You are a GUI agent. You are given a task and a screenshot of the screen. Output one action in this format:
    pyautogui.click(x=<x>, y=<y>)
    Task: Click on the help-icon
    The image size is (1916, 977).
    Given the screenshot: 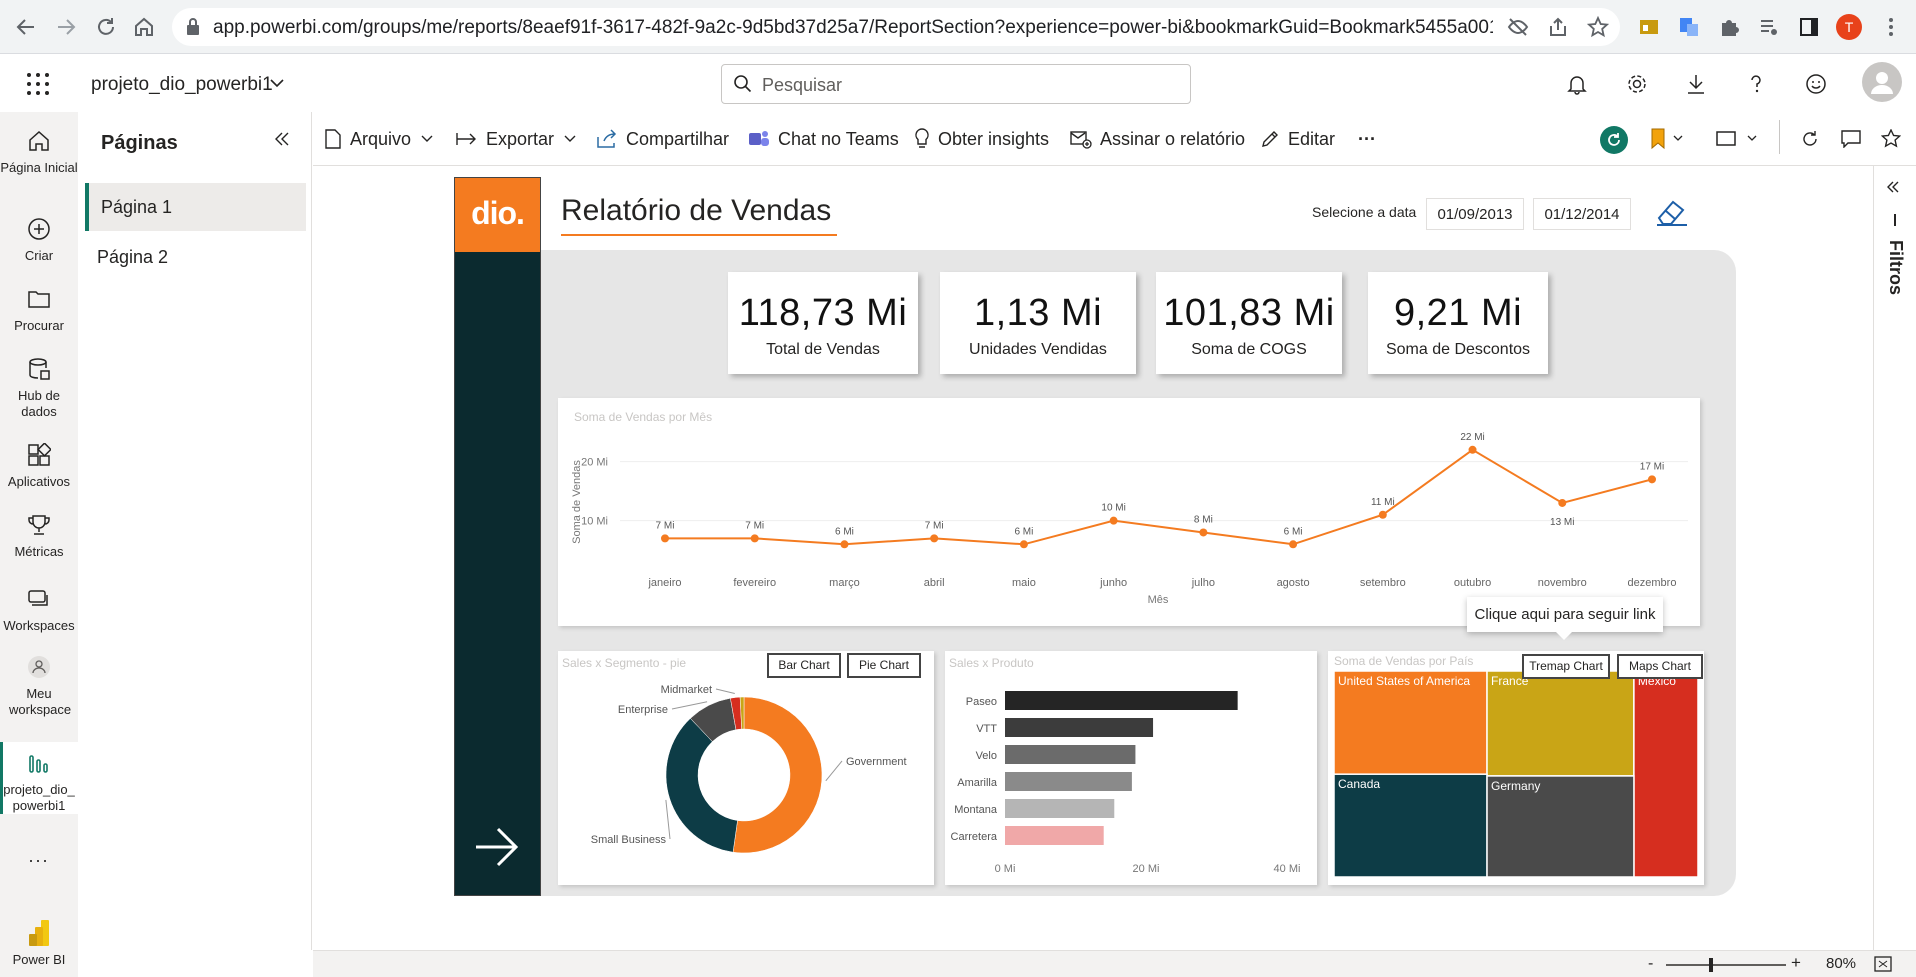 What is the action you would take?
    pyautogui.click(x=1756, y=84)
    